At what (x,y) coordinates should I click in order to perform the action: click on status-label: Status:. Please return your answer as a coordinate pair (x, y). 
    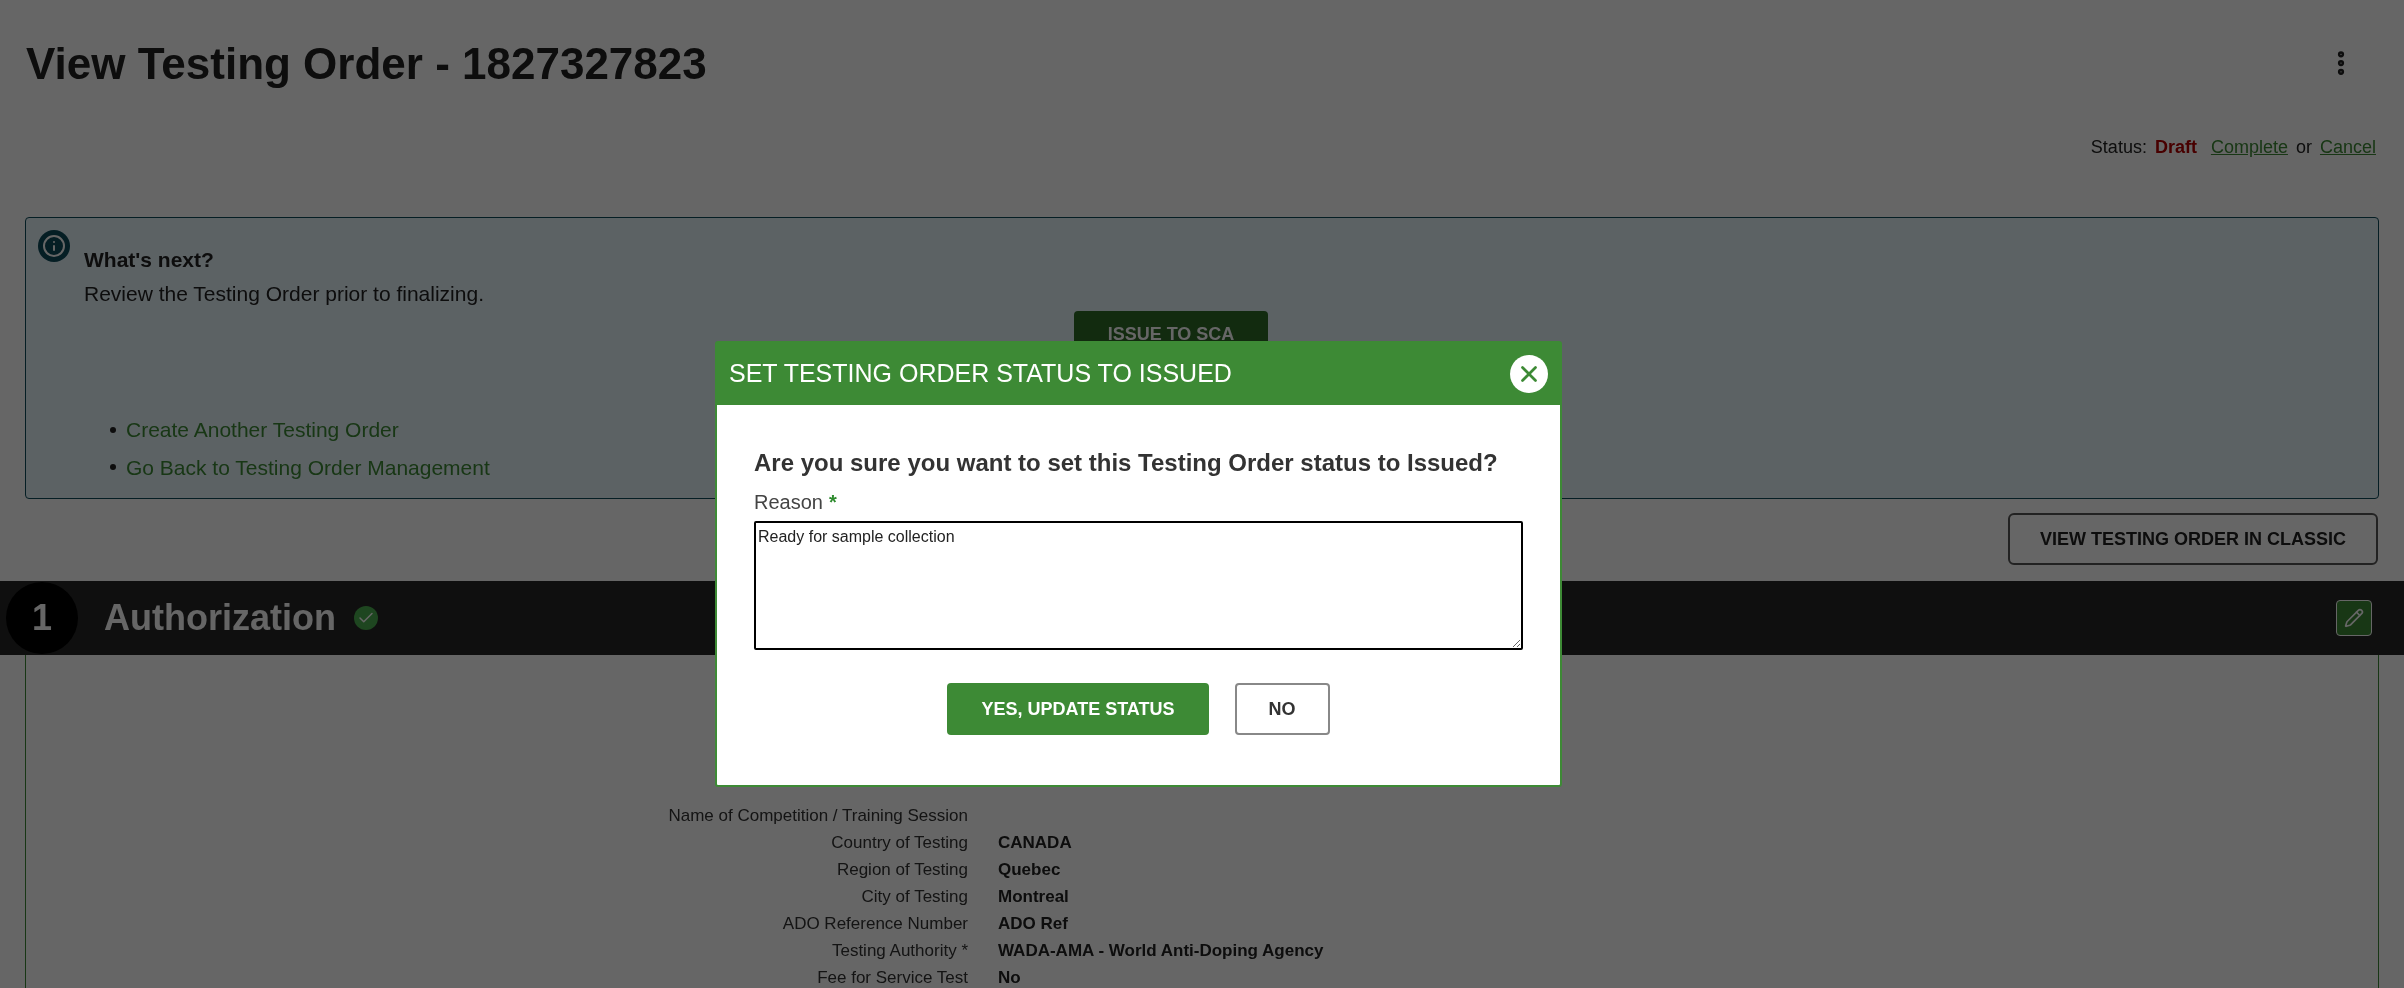
    Looking at the image, I should click on (2118, 147).